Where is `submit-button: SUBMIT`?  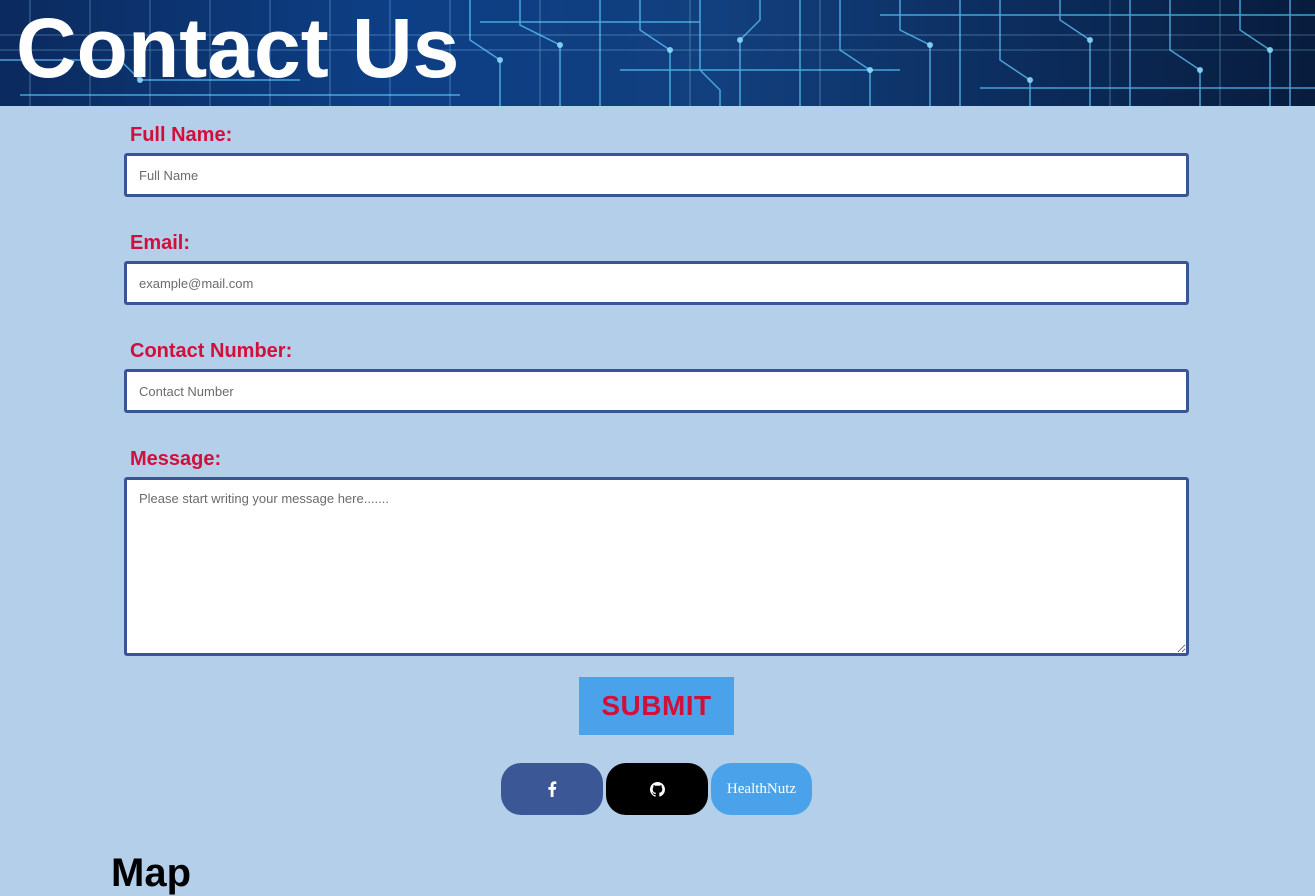
submit-button: SUBMIT is located at coordinates (656, 706).